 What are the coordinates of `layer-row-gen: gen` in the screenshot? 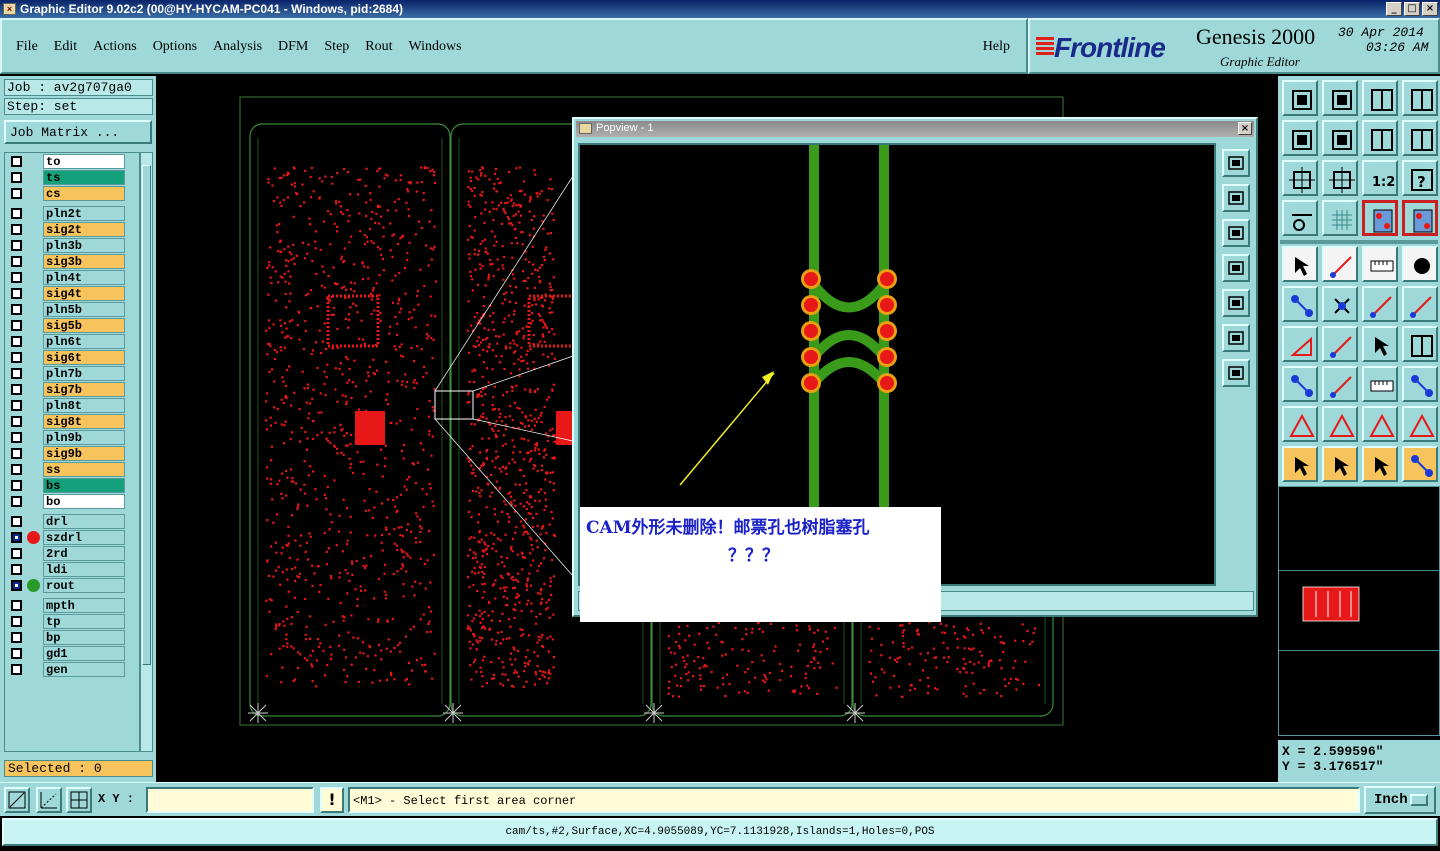 It's located at (72, 669).